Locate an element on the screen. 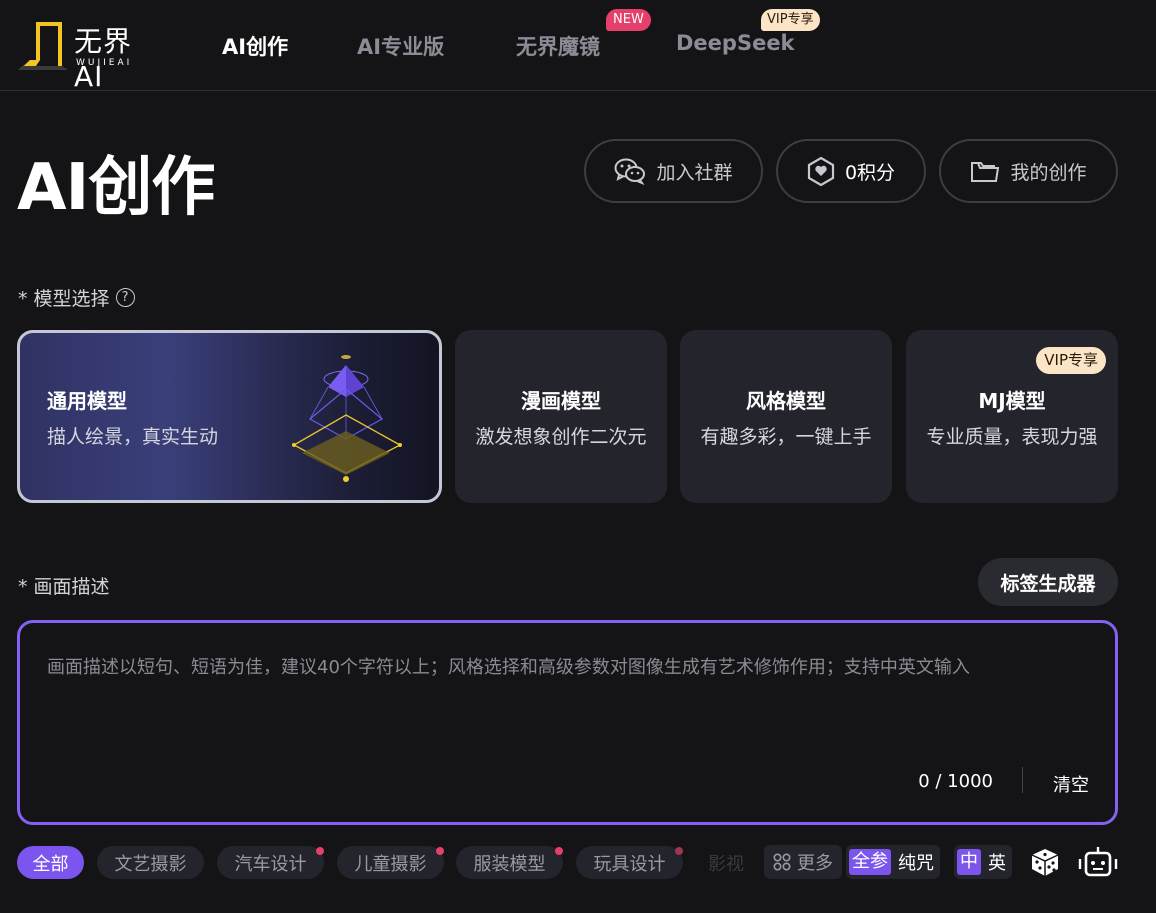 This screenshot has width=1156, height=913. nav-ai-creation: AI创作 is located at coordinates (255, 46).